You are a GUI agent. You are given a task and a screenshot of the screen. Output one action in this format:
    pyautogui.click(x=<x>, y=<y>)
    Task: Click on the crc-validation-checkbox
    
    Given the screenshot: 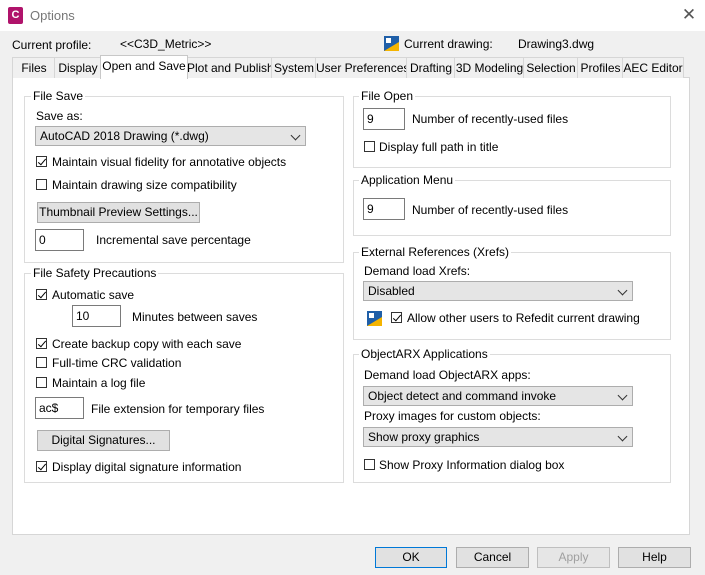 What is the action you would take?
    pyautogui.click(x=41, y=362)
    